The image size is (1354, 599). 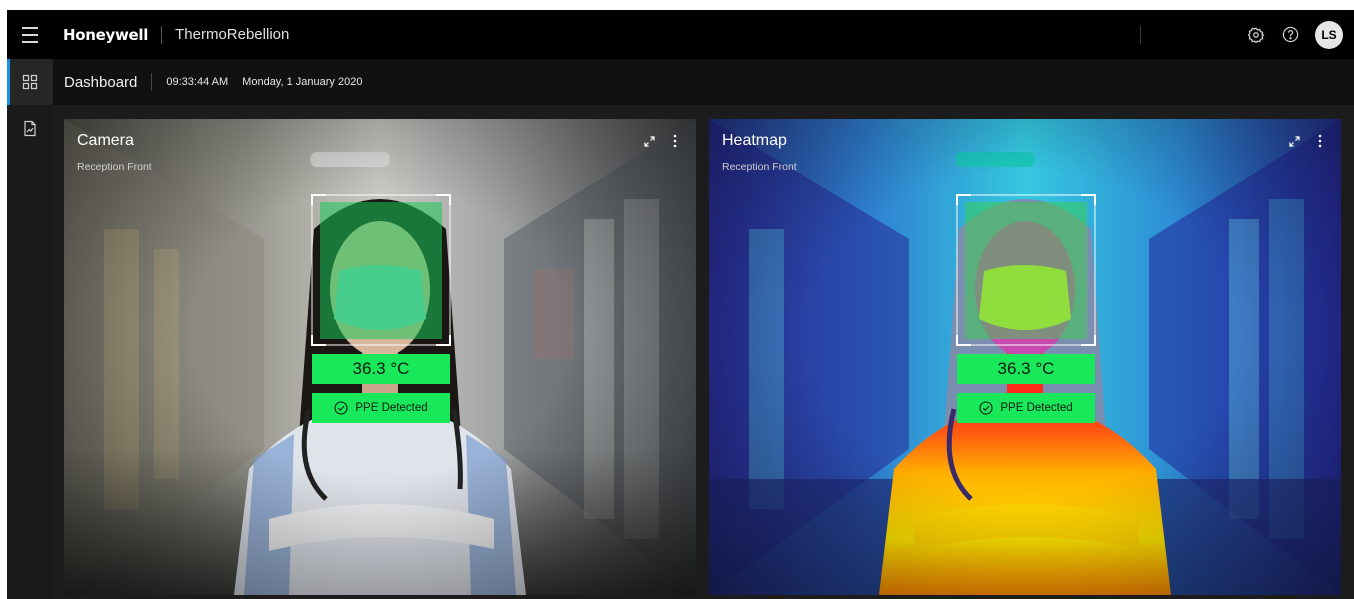 I want to click on app-name: ThermoRebellion, so click(x=232, y=34).